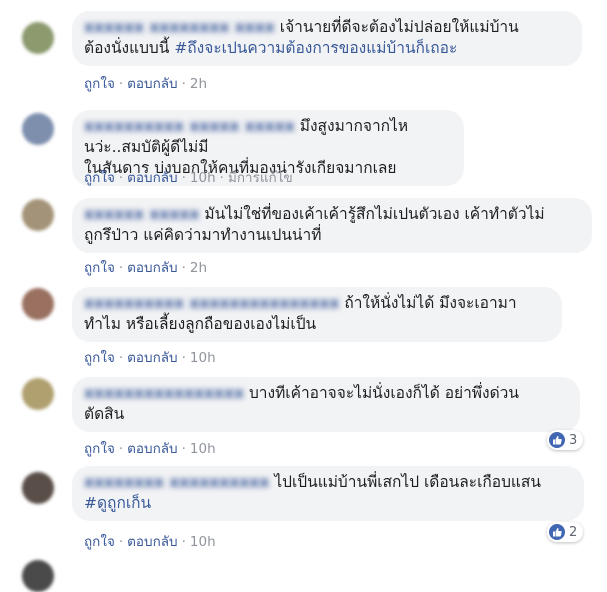 The image size is (607, 592). What do you see at coordinates (573, 440) in the screenshot?
I see `reaction-count-label: 3` at bounding box center [573, 440].